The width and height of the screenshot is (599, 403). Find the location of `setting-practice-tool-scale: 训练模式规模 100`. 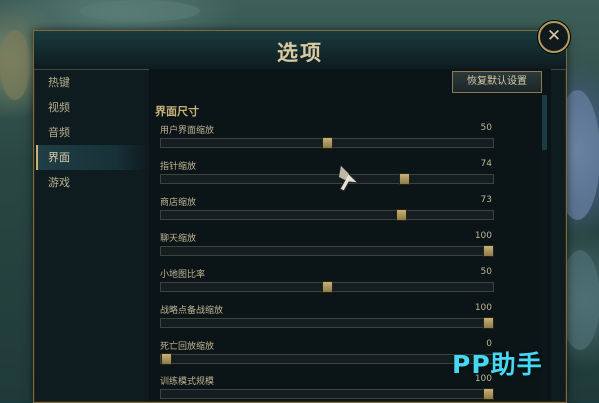

setting-practice-tool-scale: 训练模式规模 100 is located at coordinates (327, 387).